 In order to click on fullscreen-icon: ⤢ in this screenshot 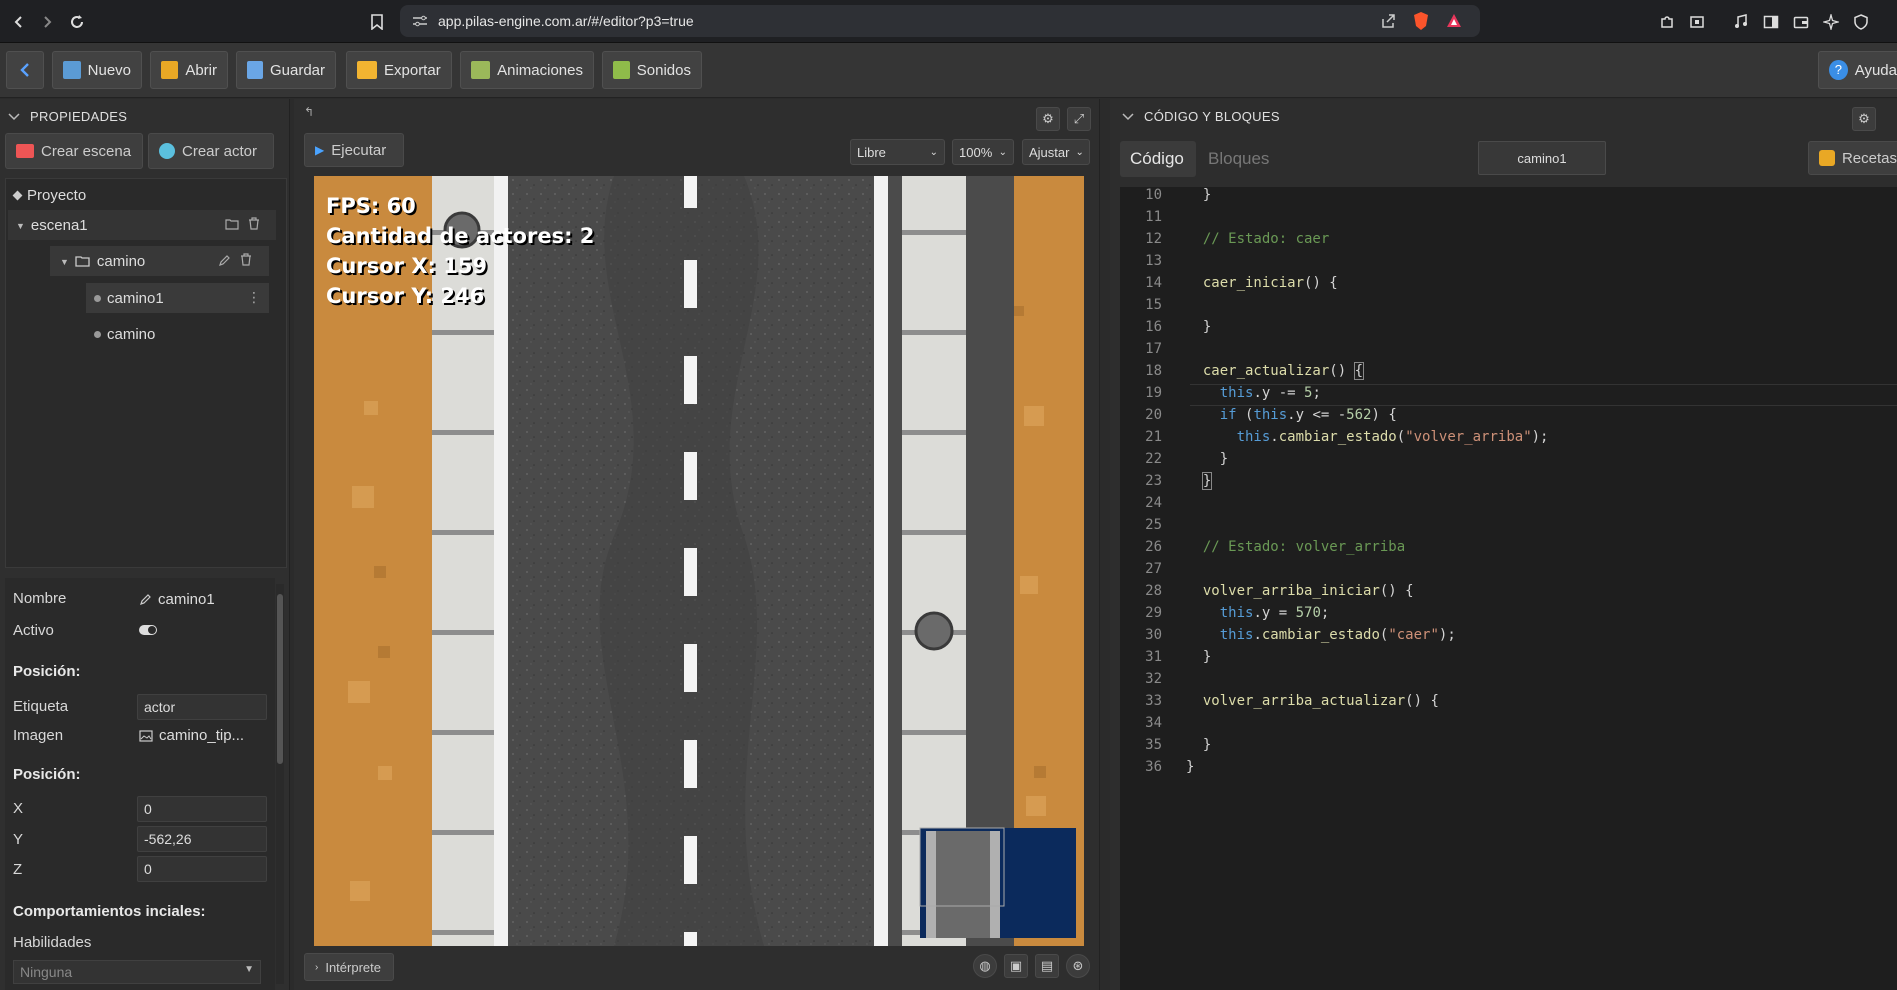, I will do `click(1079, 119)`.